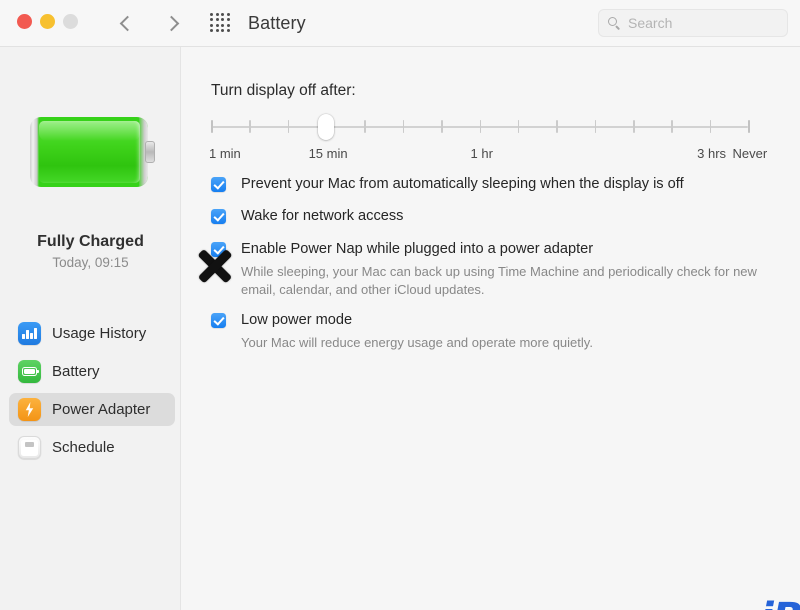 The image size is (800, 610). Describe the element at coordinates (218, 249) in the screenshot. I see `checkbox-power-nap` at that location.